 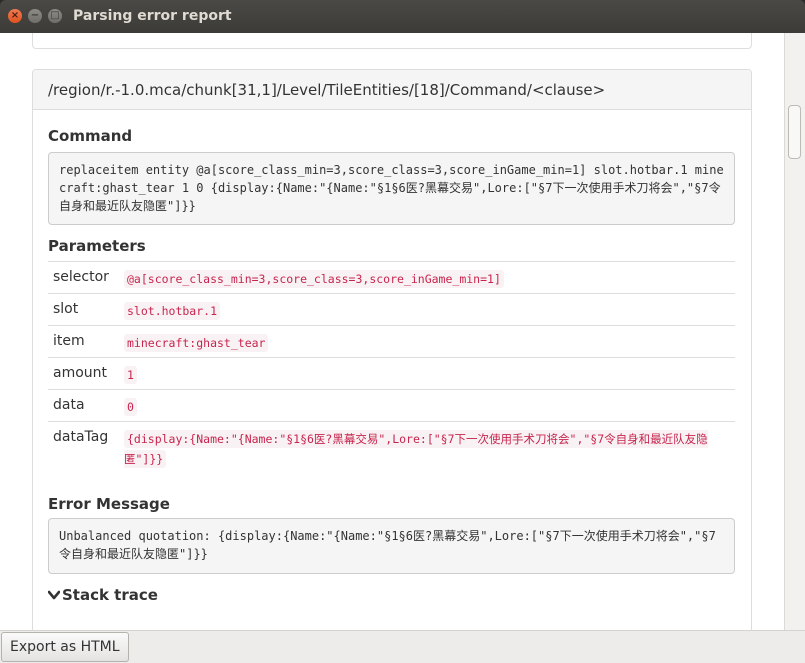 I want to click on table-row: amount 1, so click(x=391, y=373).